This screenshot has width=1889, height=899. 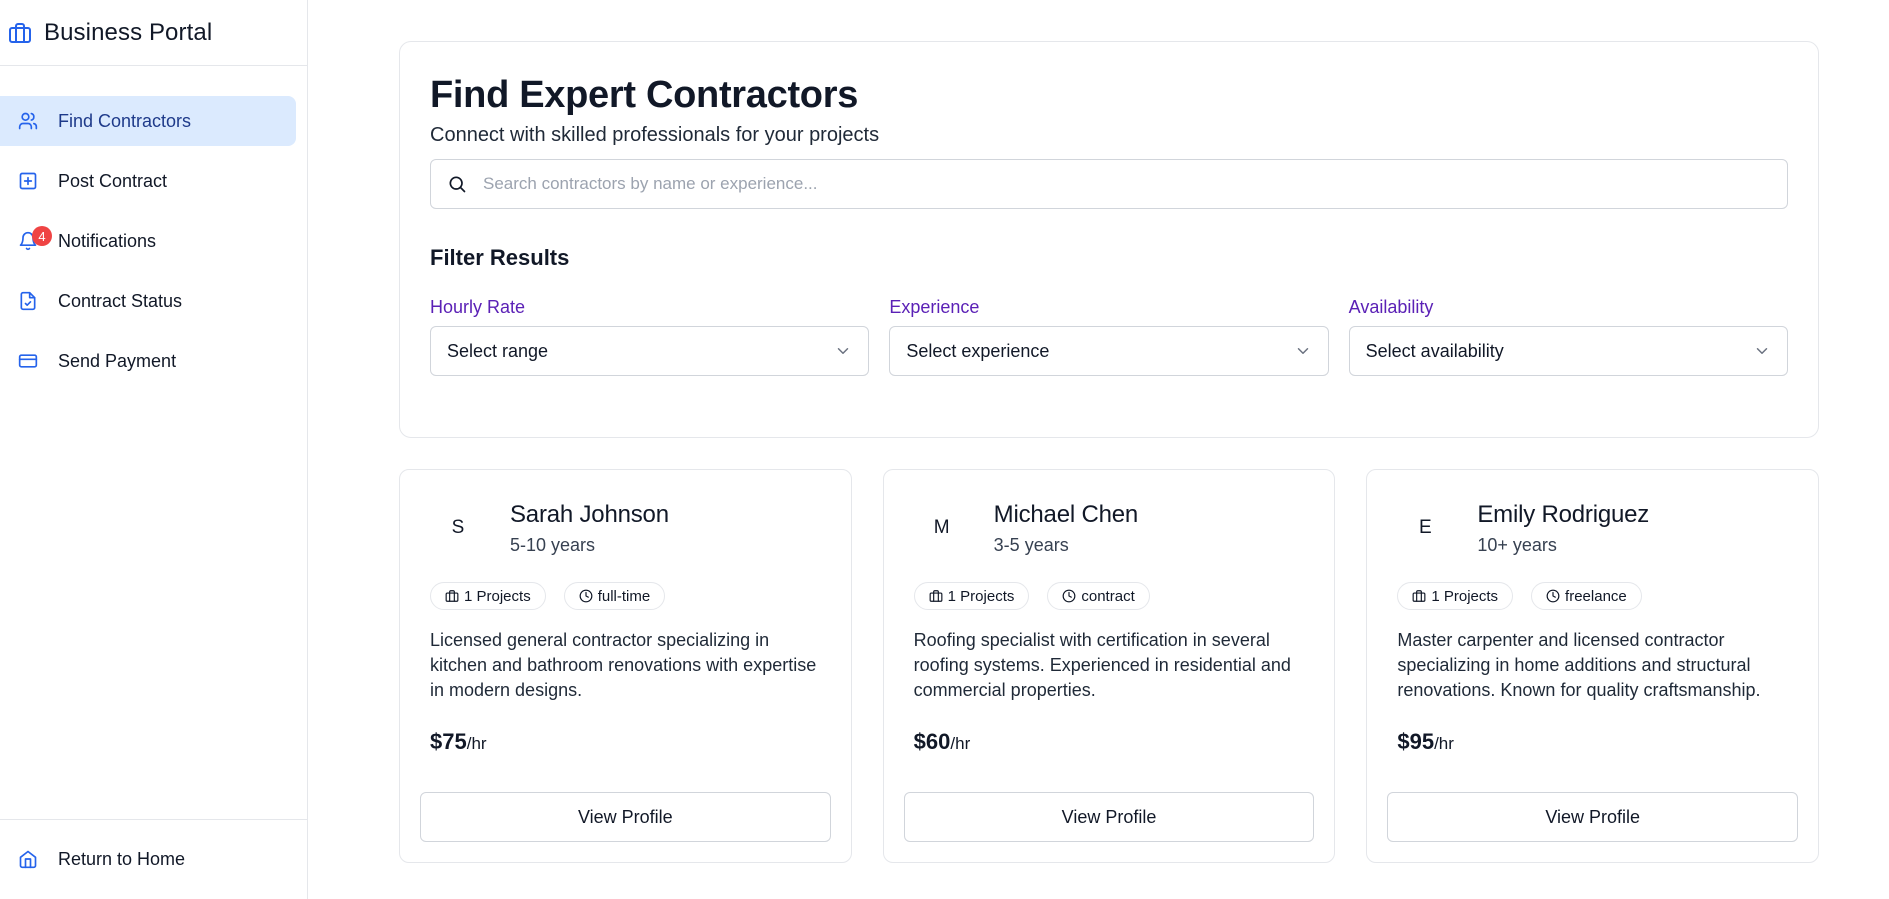 I want to click on filter-label: Availability, so click(x=1391, y=307).